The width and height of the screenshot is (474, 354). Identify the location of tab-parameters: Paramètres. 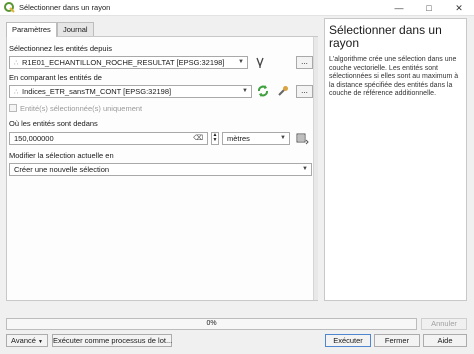
(31, 29).